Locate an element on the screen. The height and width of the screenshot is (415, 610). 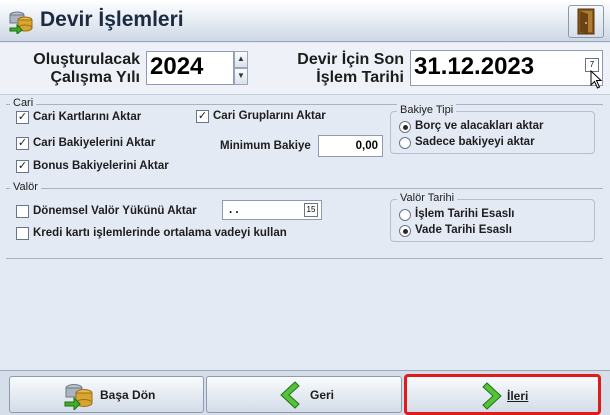
window-title: Devir İşlemleri is located at coordinates (112, 19).